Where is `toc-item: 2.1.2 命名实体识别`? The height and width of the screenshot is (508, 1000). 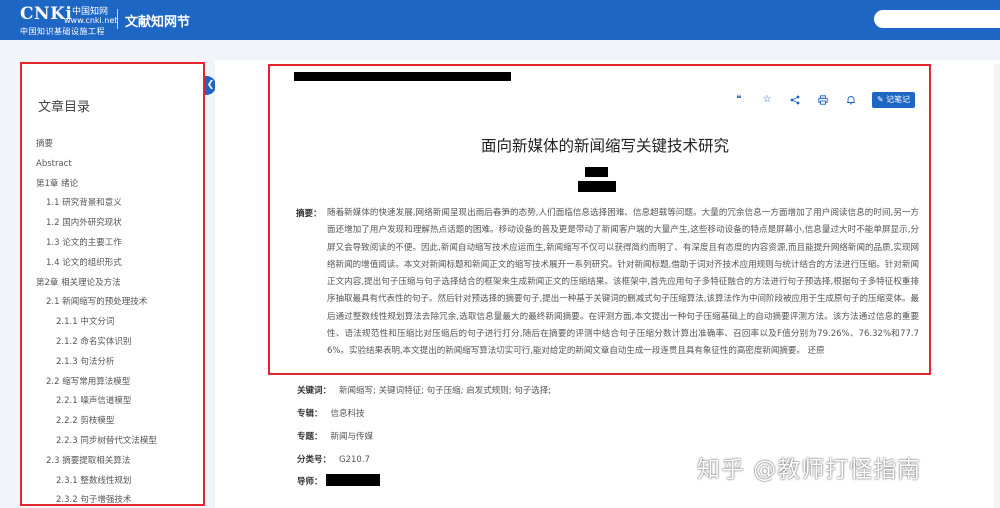 toc-item: 2.1.2 命名实体识别 is located at coordinates (112, 343).